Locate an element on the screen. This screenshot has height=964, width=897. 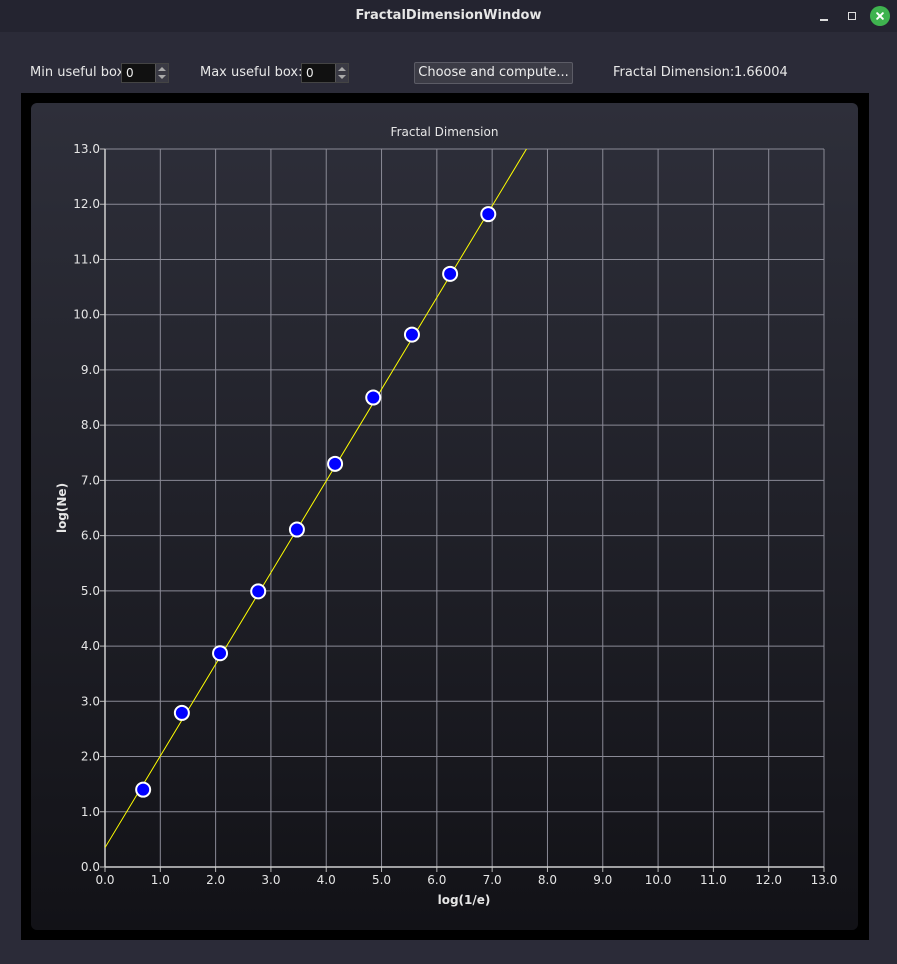
y-tick-label: 1.0 is located at coordinates (90, 812).